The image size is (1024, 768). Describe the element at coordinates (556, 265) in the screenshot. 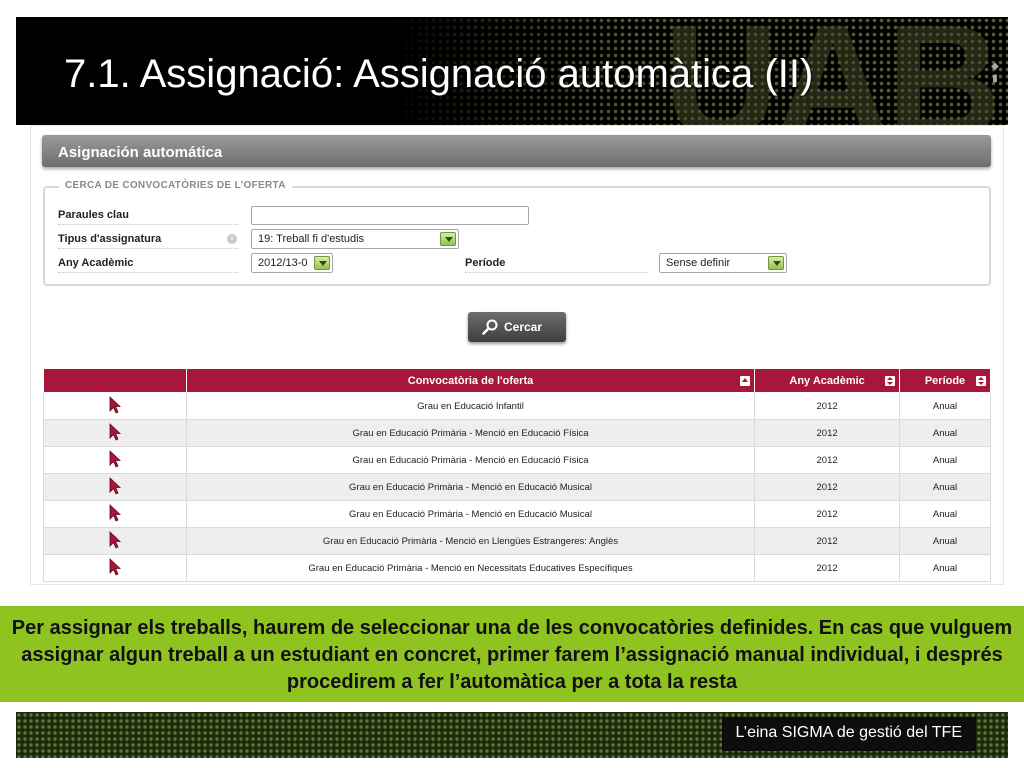

I see `period-label: Període` at that location.